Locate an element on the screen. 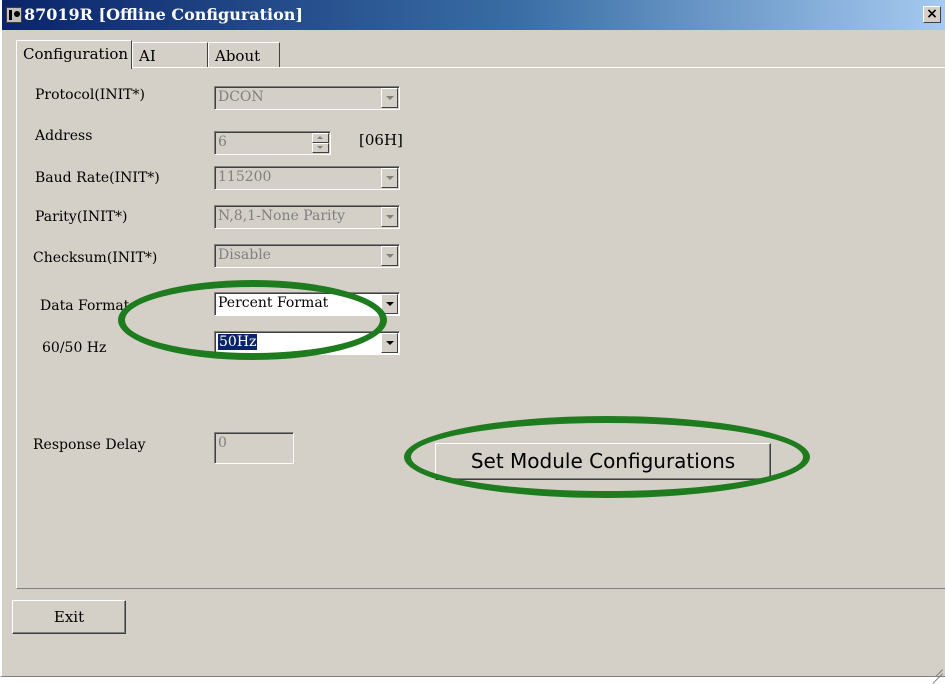 The height and width of the screenshot is (684, 945). parity-value: N,8,1-None Parity is located at coordinates (282, 216).